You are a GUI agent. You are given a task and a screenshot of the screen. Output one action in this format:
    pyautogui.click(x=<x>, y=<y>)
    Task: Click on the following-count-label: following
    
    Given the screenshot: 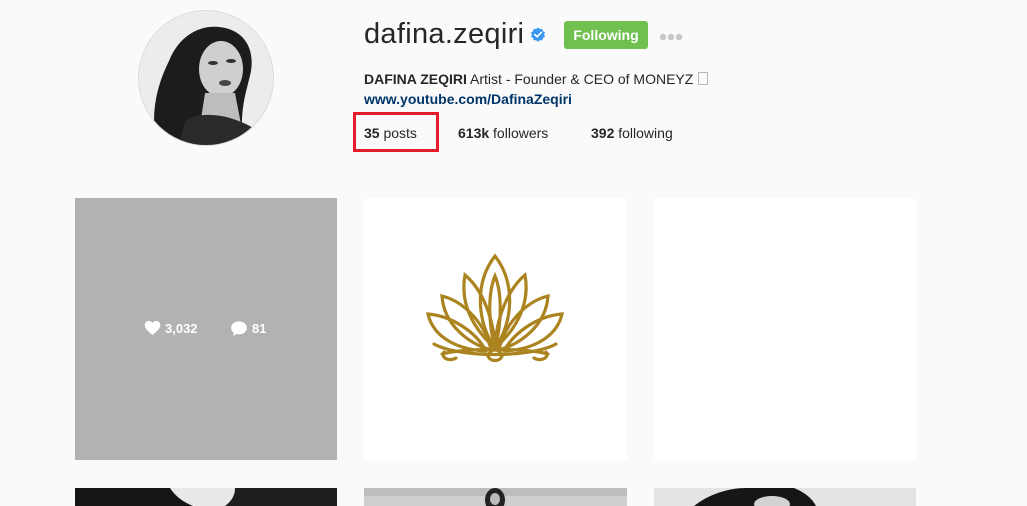 What is the action you would take?
    pyautogui.click(x=645, y=133)
    